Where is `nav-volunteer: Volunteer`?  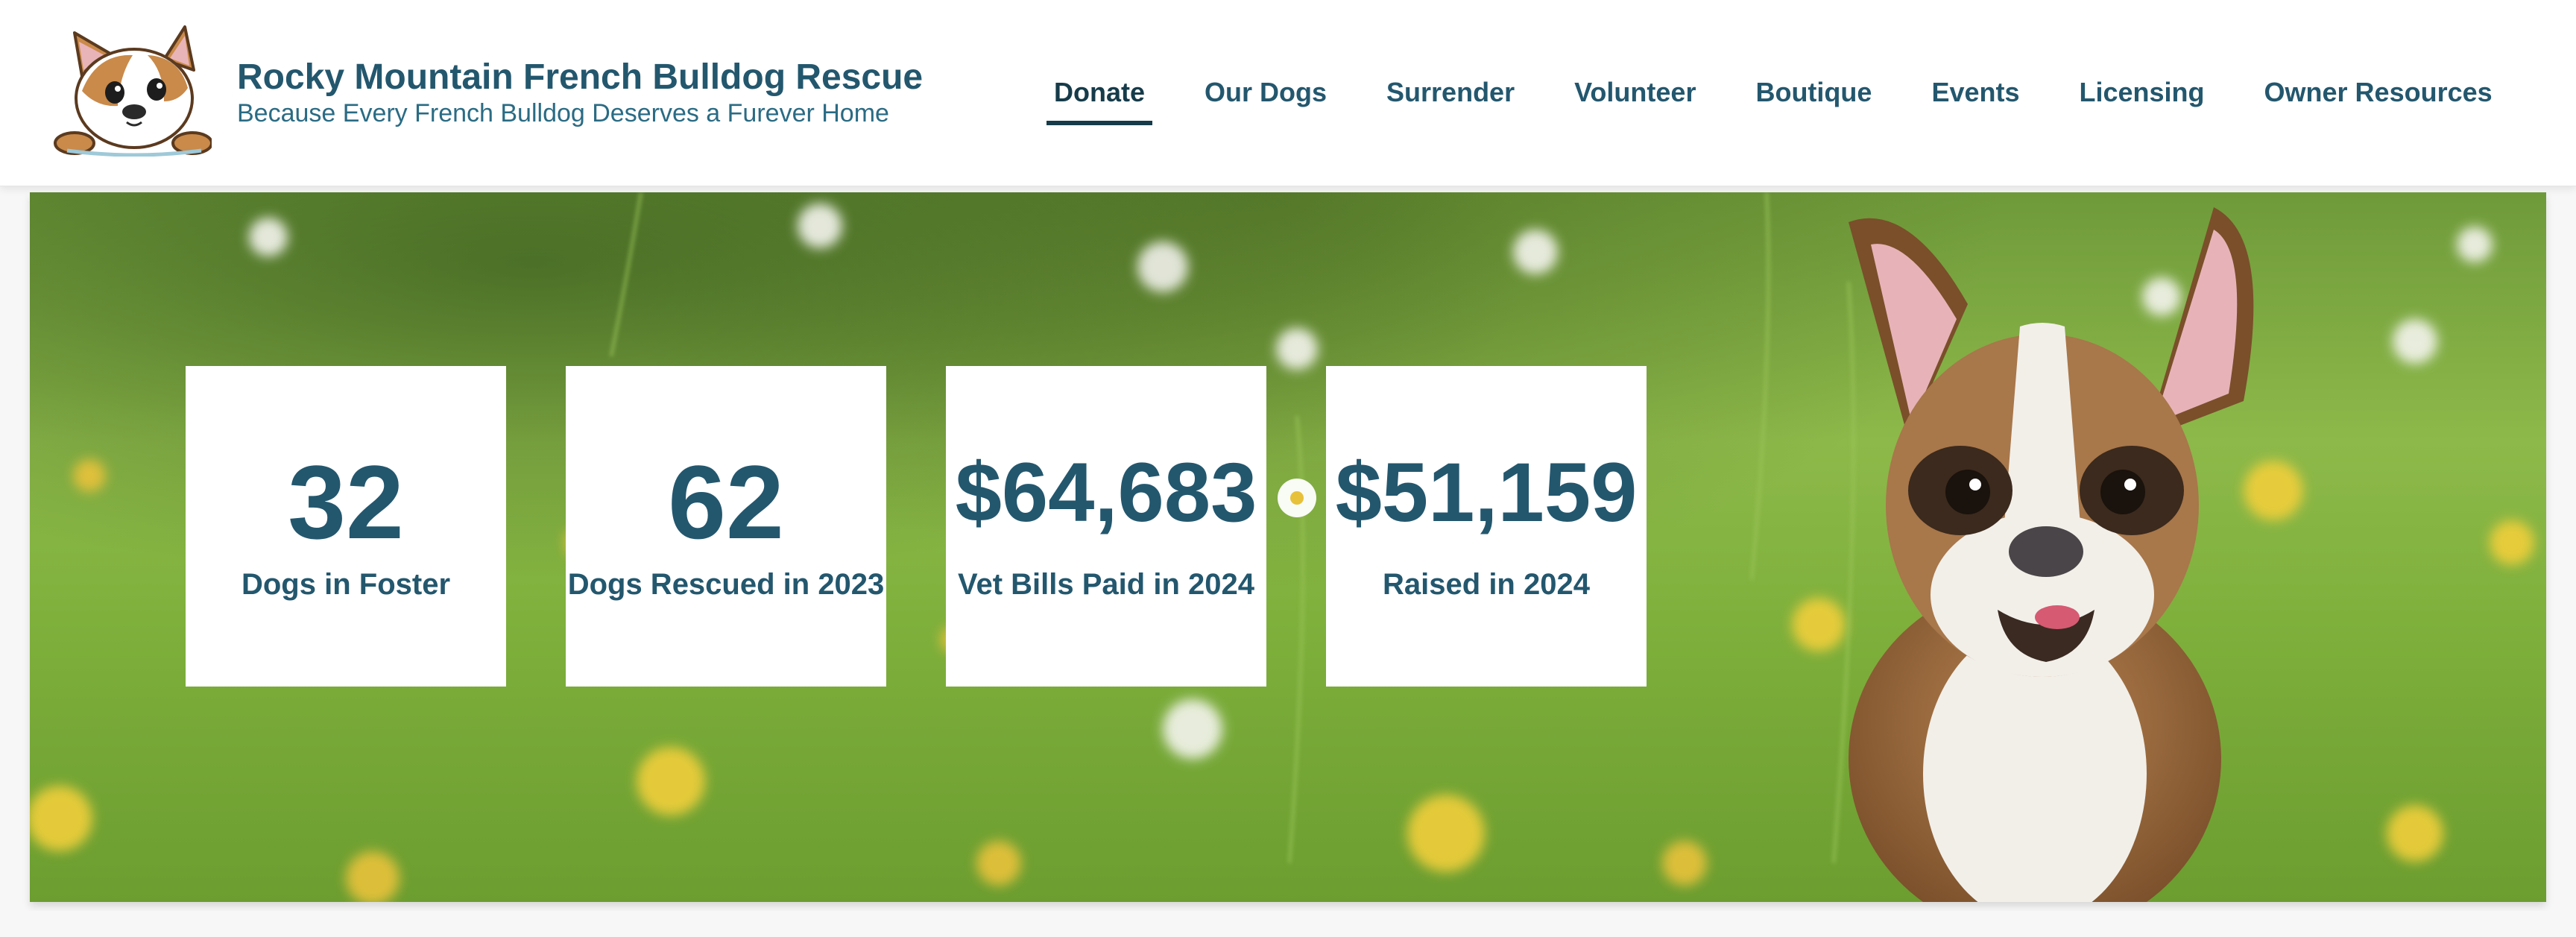
nav-volunteer: Volunteer is located at coordinates (1635, 96).